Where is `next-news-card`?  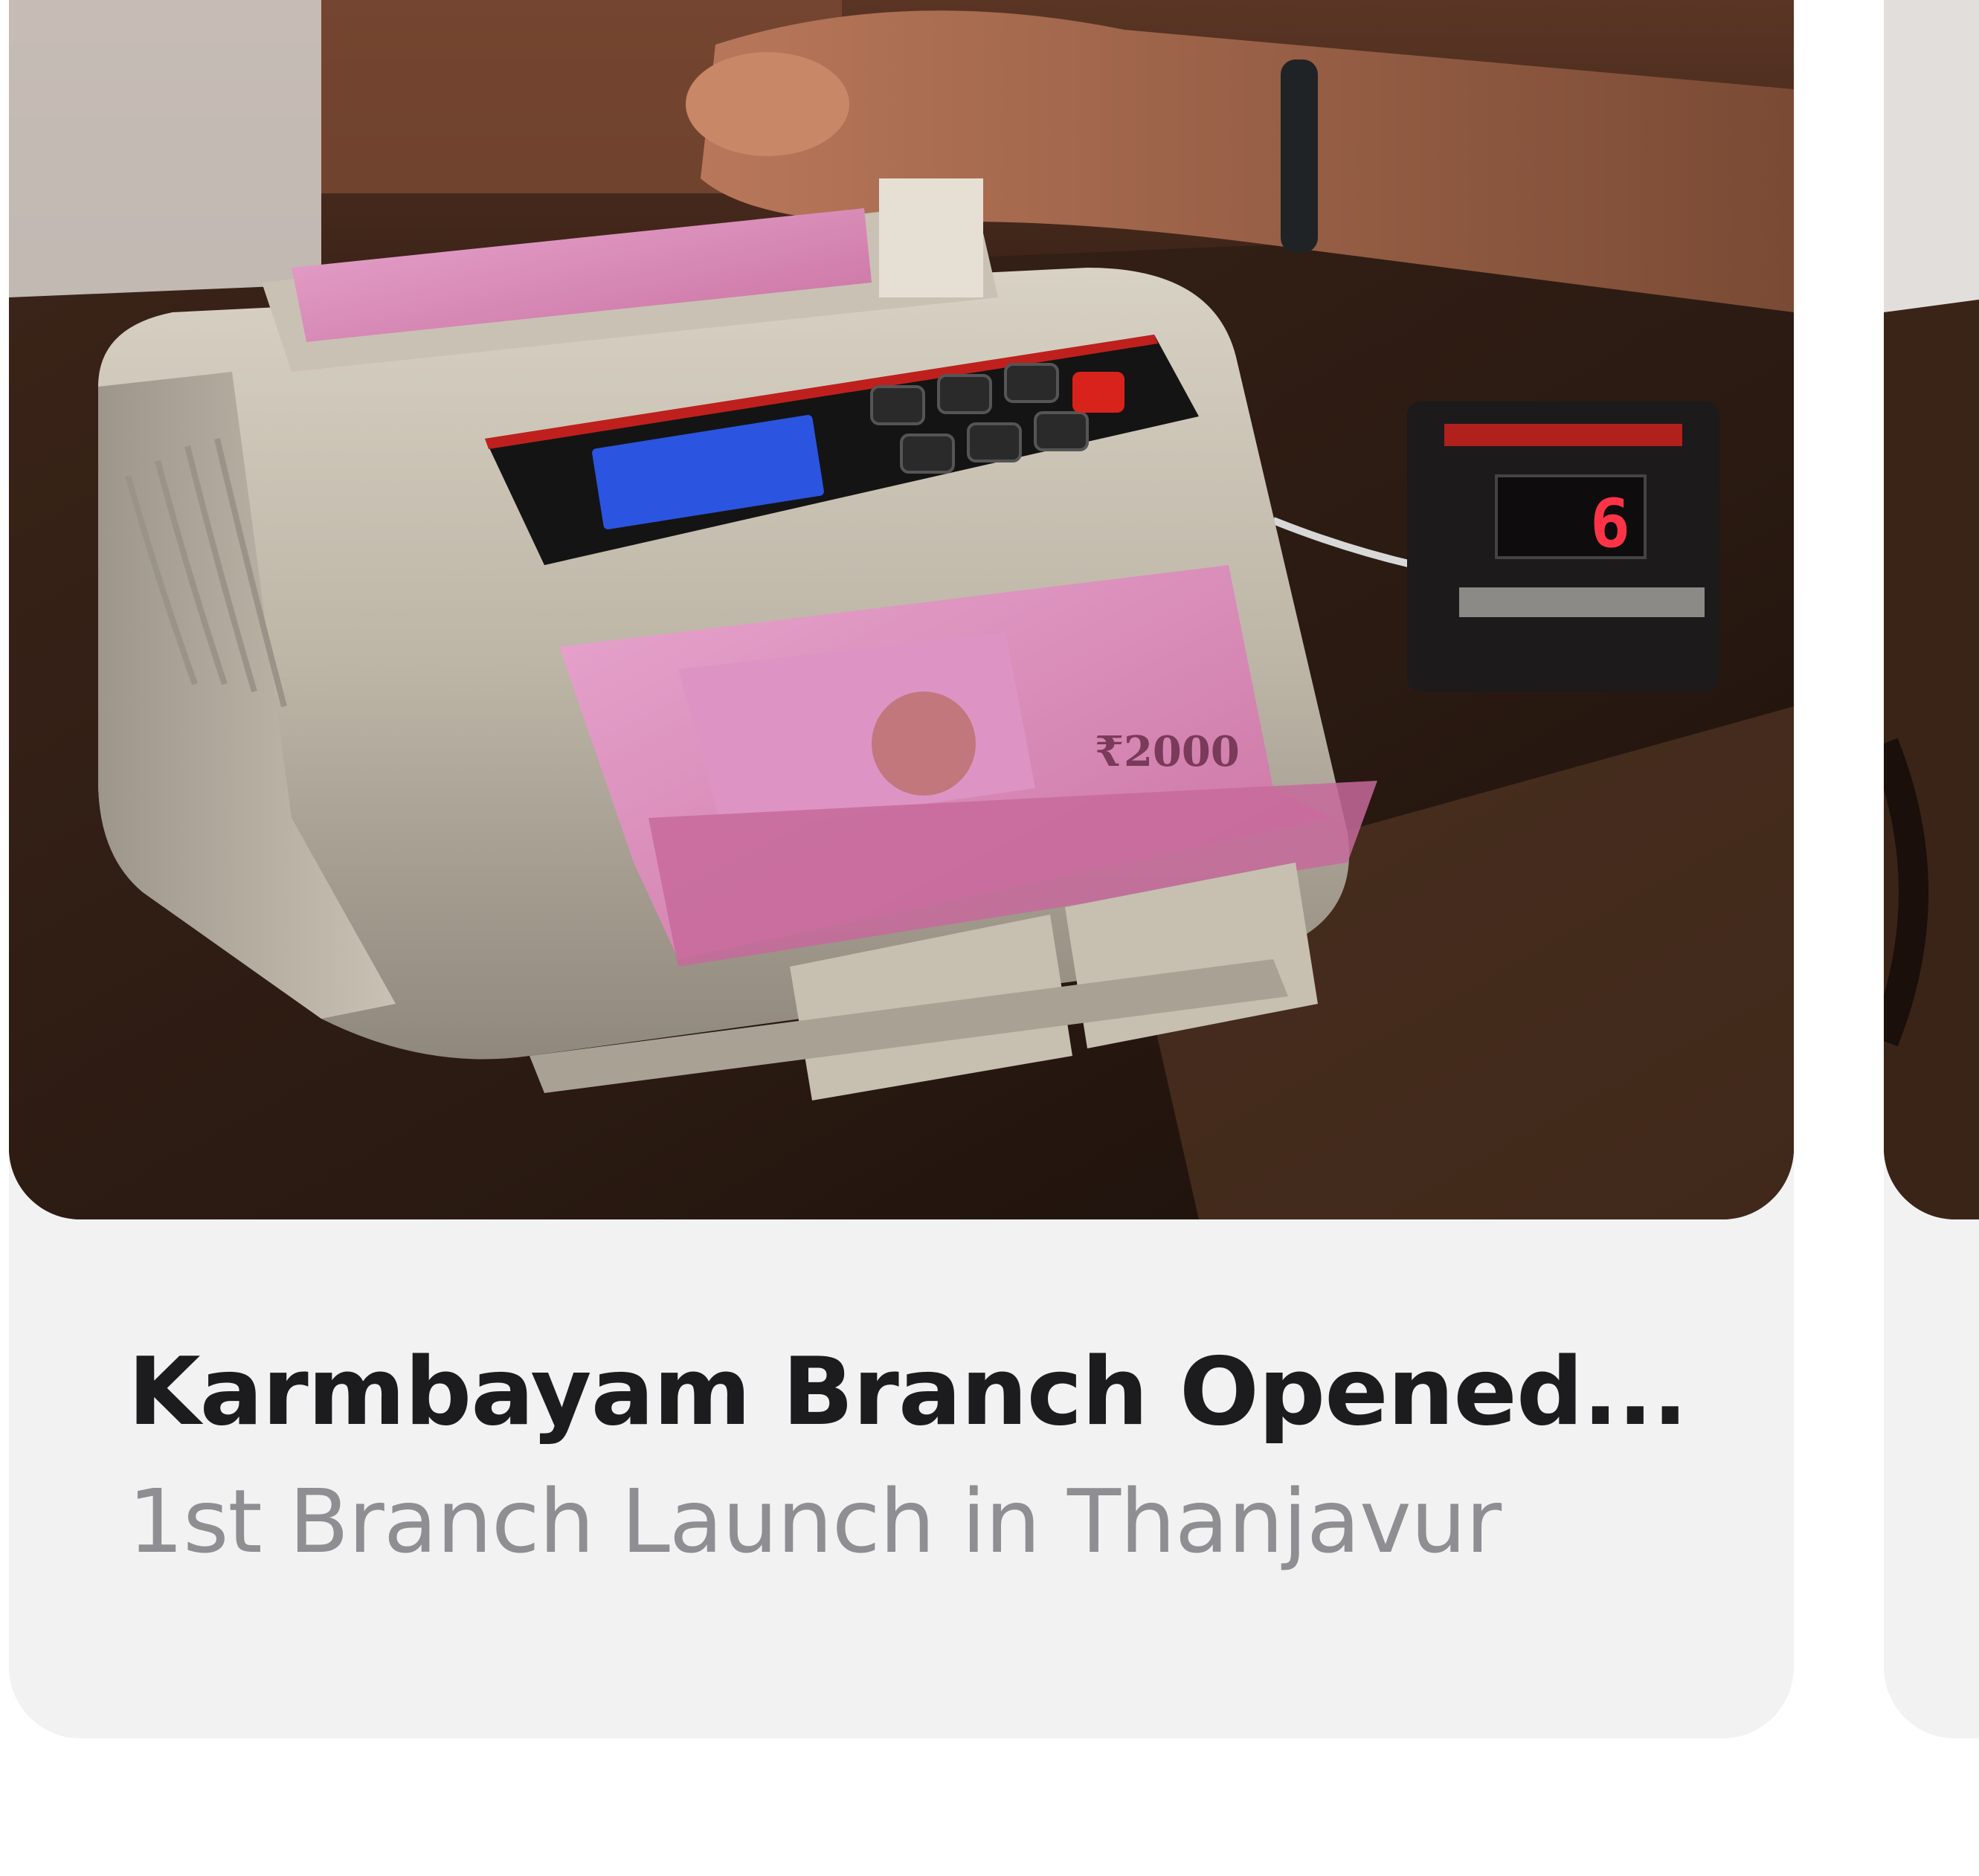 next-news-card is located at coordinates (1932, 869).